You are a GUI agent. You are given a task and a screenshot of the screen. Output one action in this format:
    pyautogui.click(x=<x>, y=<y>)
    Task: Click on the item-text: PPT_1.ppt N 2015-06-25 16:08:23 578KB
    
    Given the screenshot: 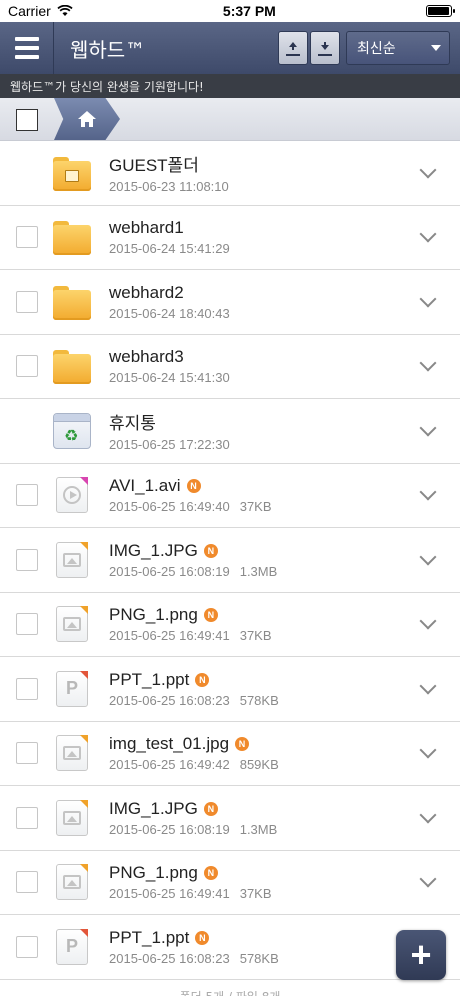 What is the action you would take?
    pyautogui.click(x=265, y=947)
    